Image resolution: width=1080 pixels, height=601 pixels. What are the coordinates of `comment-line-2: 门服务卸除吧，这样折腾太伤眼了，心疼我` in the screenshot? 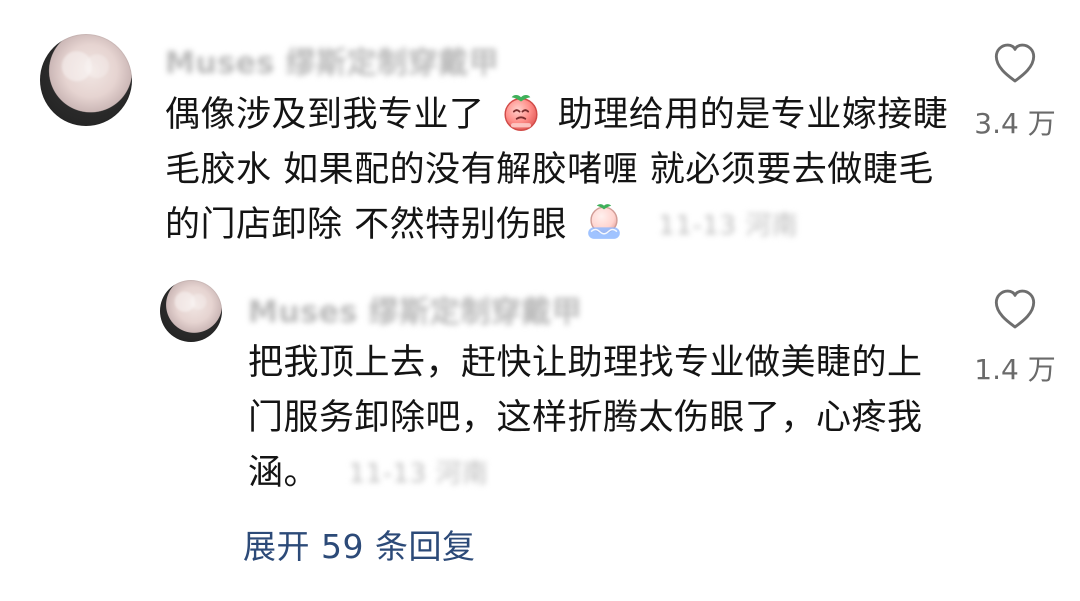 It's located at (585, 418).